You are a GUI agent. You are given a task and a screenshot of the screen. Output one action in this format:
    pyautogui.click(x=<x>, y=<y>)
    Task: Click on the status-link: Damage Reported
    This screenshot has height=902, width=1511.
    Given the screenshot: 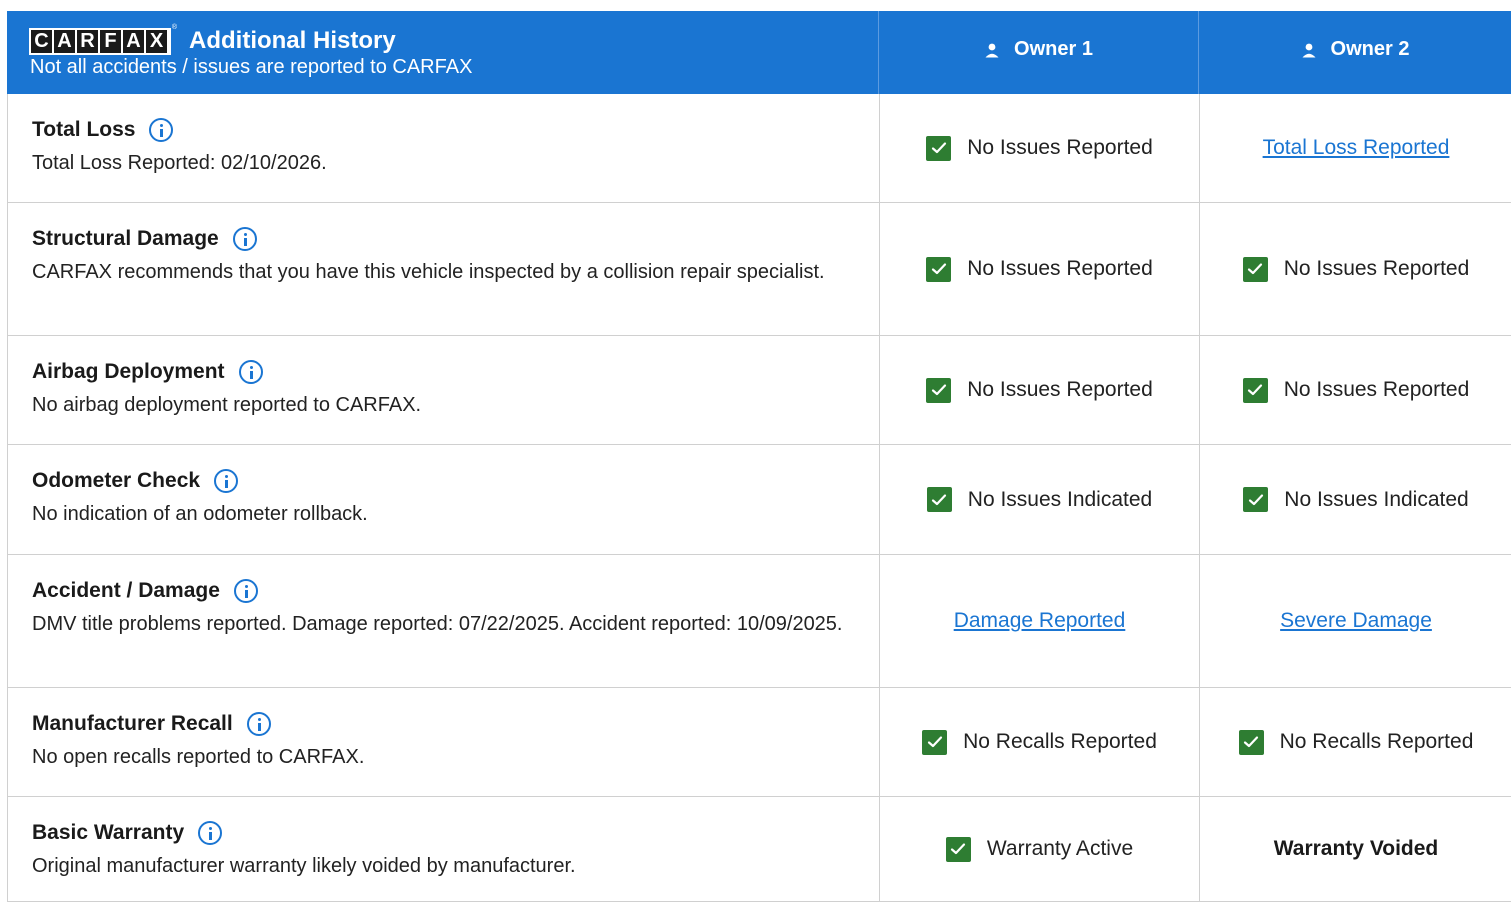 What is the action you would take?
    pyautogui.click(x=1040, y=621)
    